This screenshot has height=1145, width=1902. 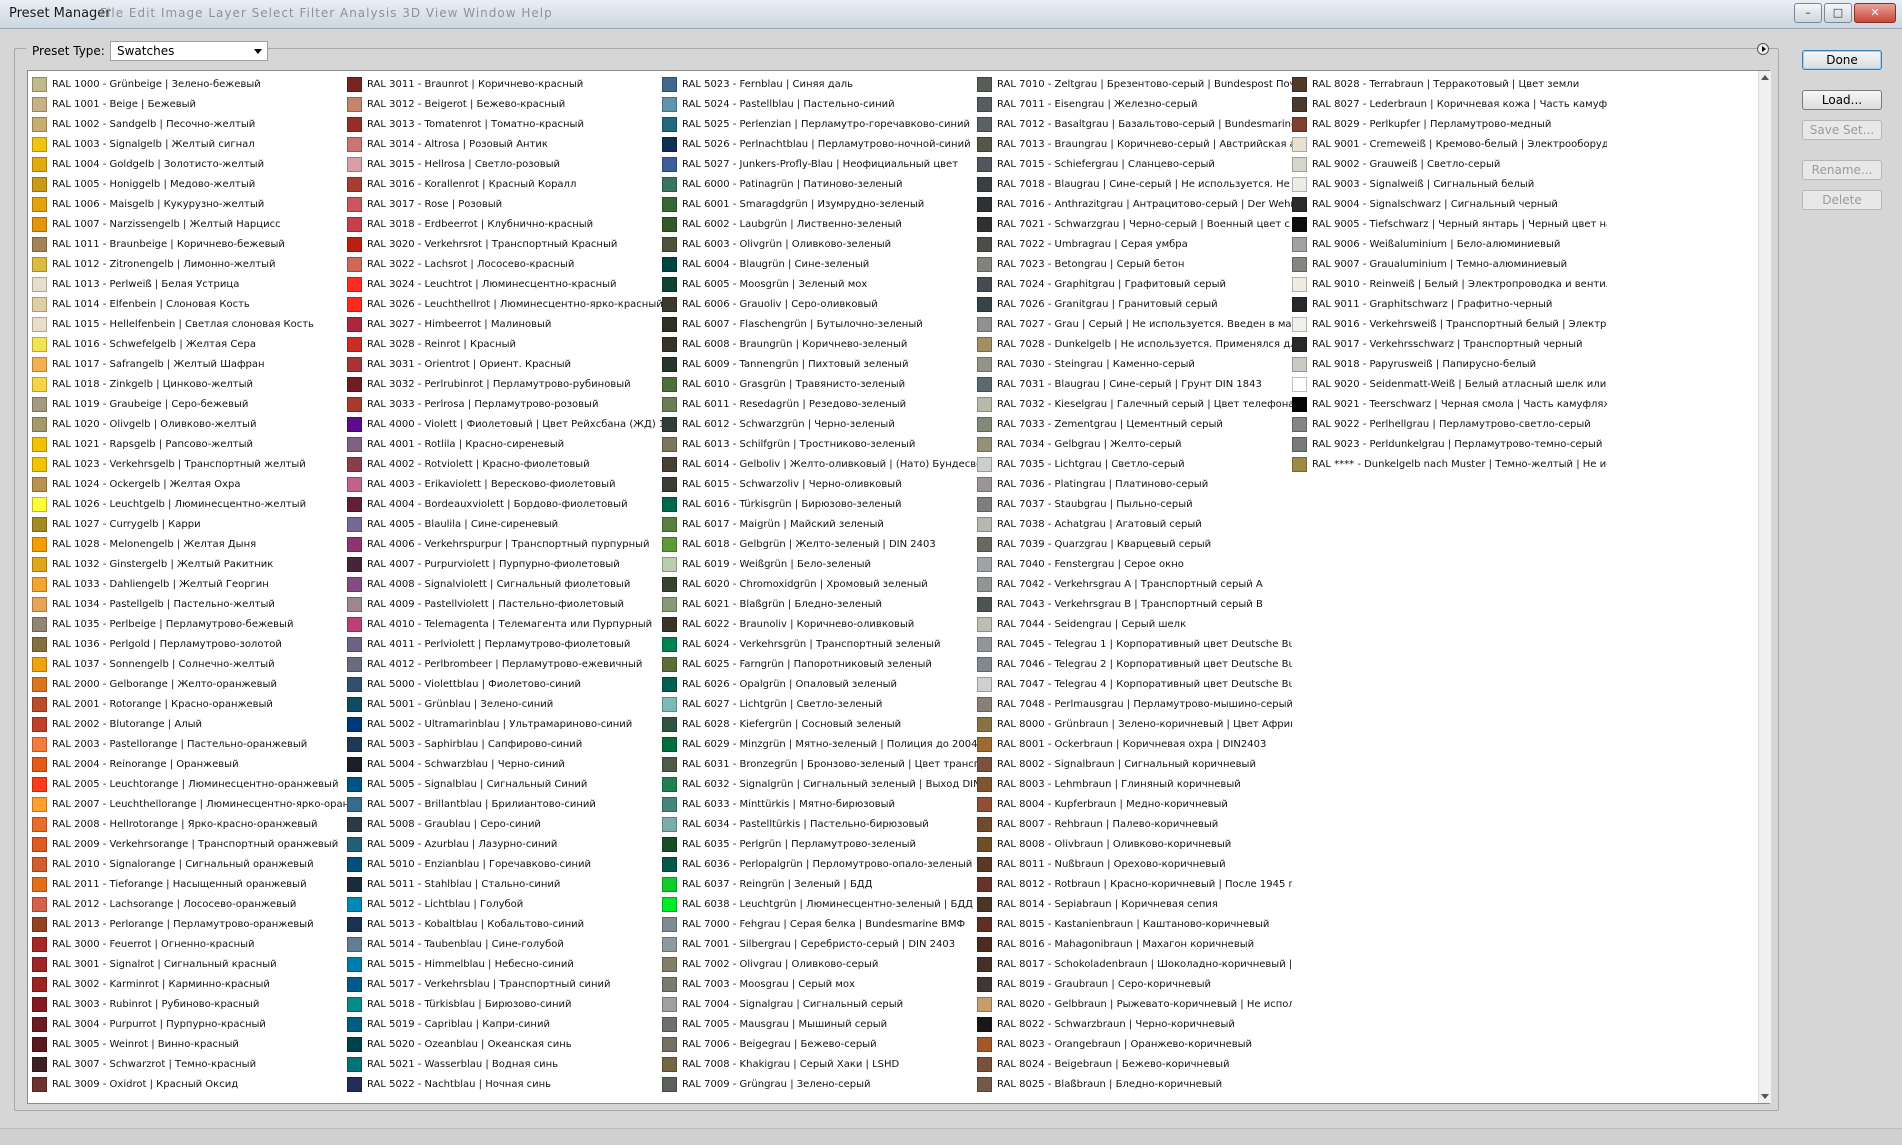 What do you see at coordinates (819, 84) in the screenshot?
I see `swatch-item: RAL 5023 - Fernblau | Синяя даль` at bounding box center [819, 84].